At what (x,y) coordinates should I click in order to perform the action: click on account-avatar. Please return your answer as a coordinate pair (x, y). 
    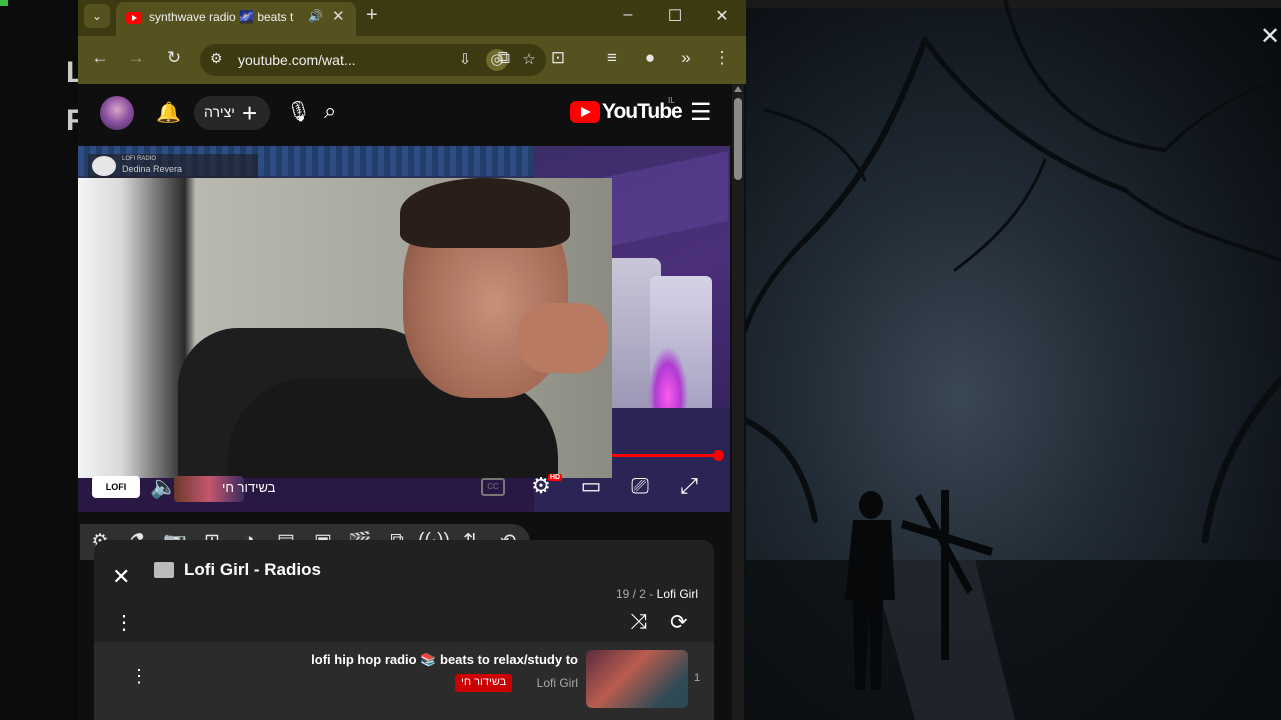
    Looking at the image, I should click on (117, 113).